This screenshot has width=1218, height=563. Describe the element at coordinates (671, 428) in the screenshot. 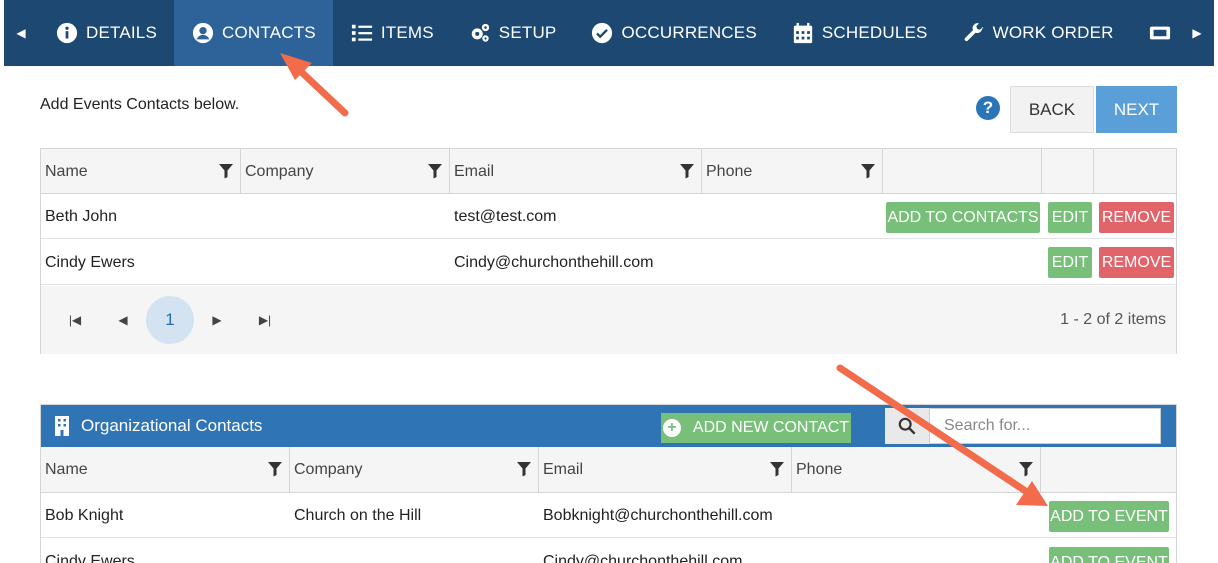

I see `plus-circle-icon: +` at that location.